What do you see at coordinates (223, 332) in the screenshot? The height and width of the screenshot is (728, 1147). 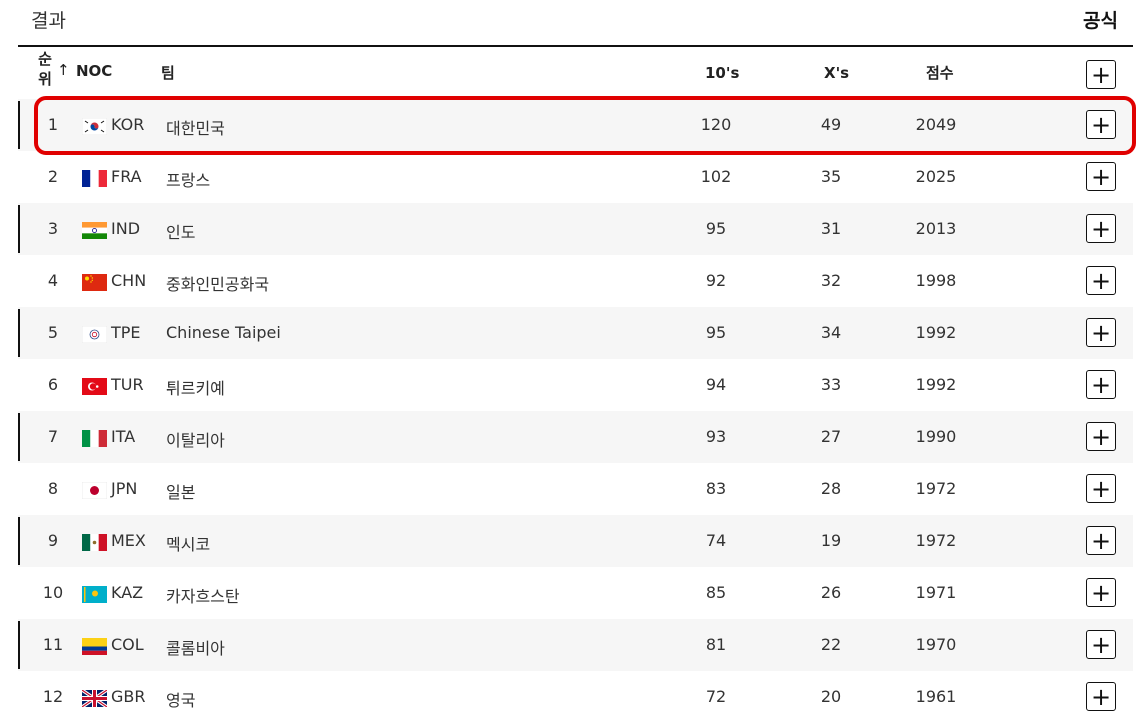 I see `team-name: Chinese Taipei` at bounding box center [223, 332].